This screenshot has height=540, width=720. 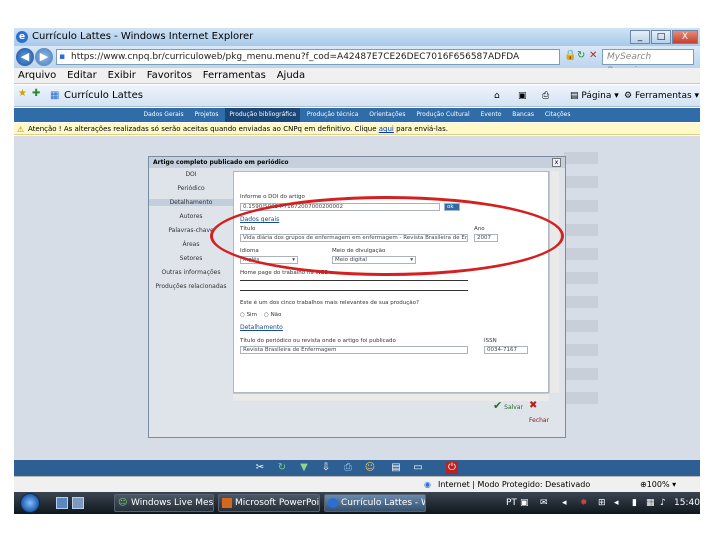 What do you see at coordinates (326, 468) in the screenshot?
I see `export-icon: ⇩` at bounding box center [326, 468].